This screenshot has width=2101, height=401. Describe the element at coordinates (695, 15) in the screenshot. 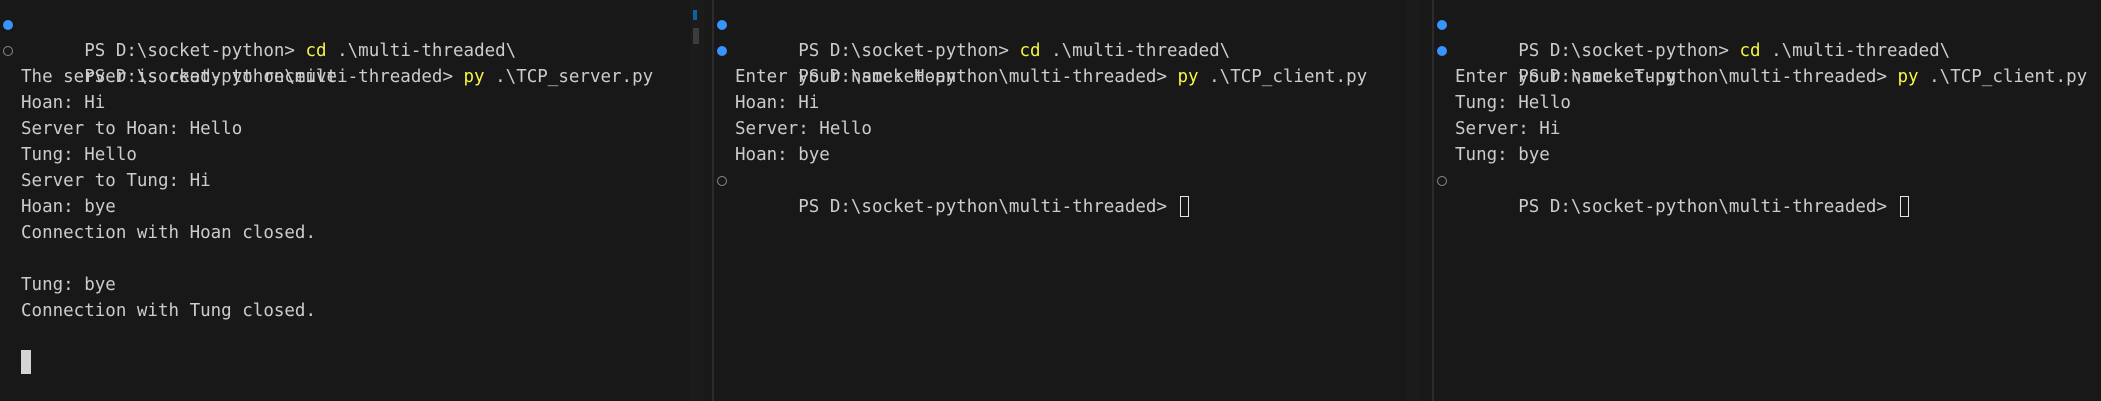

I see `scrollbar-marker` at that location.